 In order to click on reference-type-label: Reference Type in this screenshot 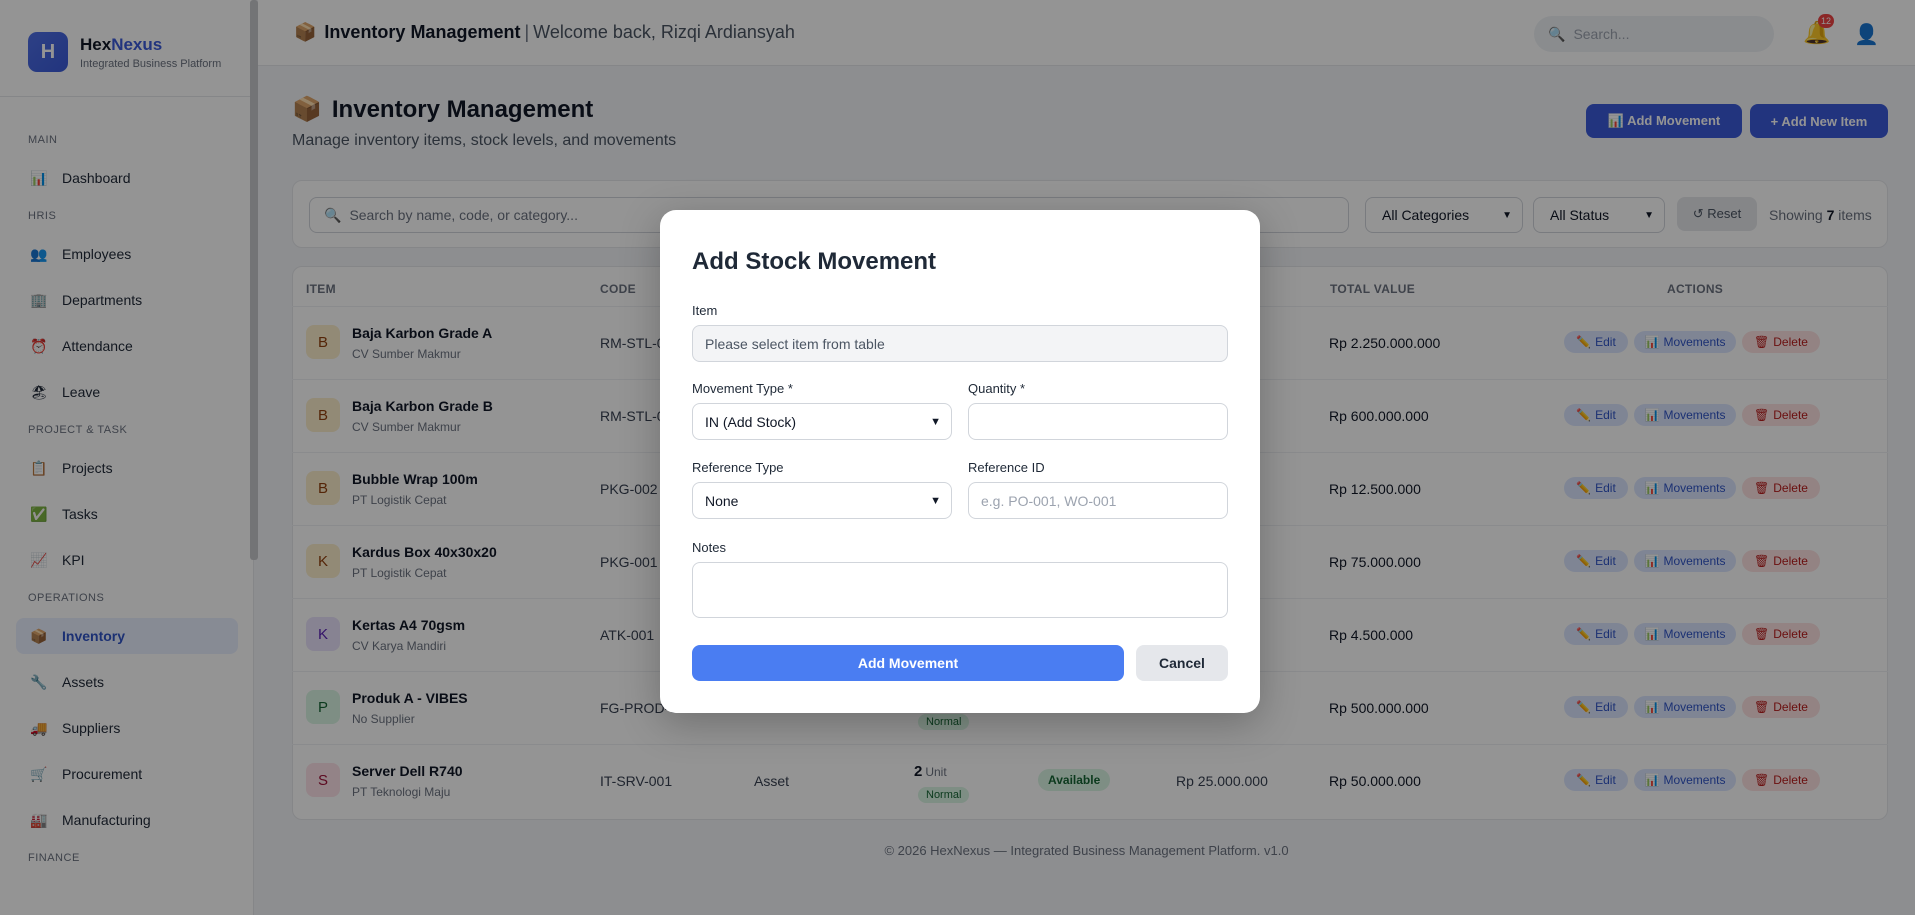, I will do `click(738, 467)`.